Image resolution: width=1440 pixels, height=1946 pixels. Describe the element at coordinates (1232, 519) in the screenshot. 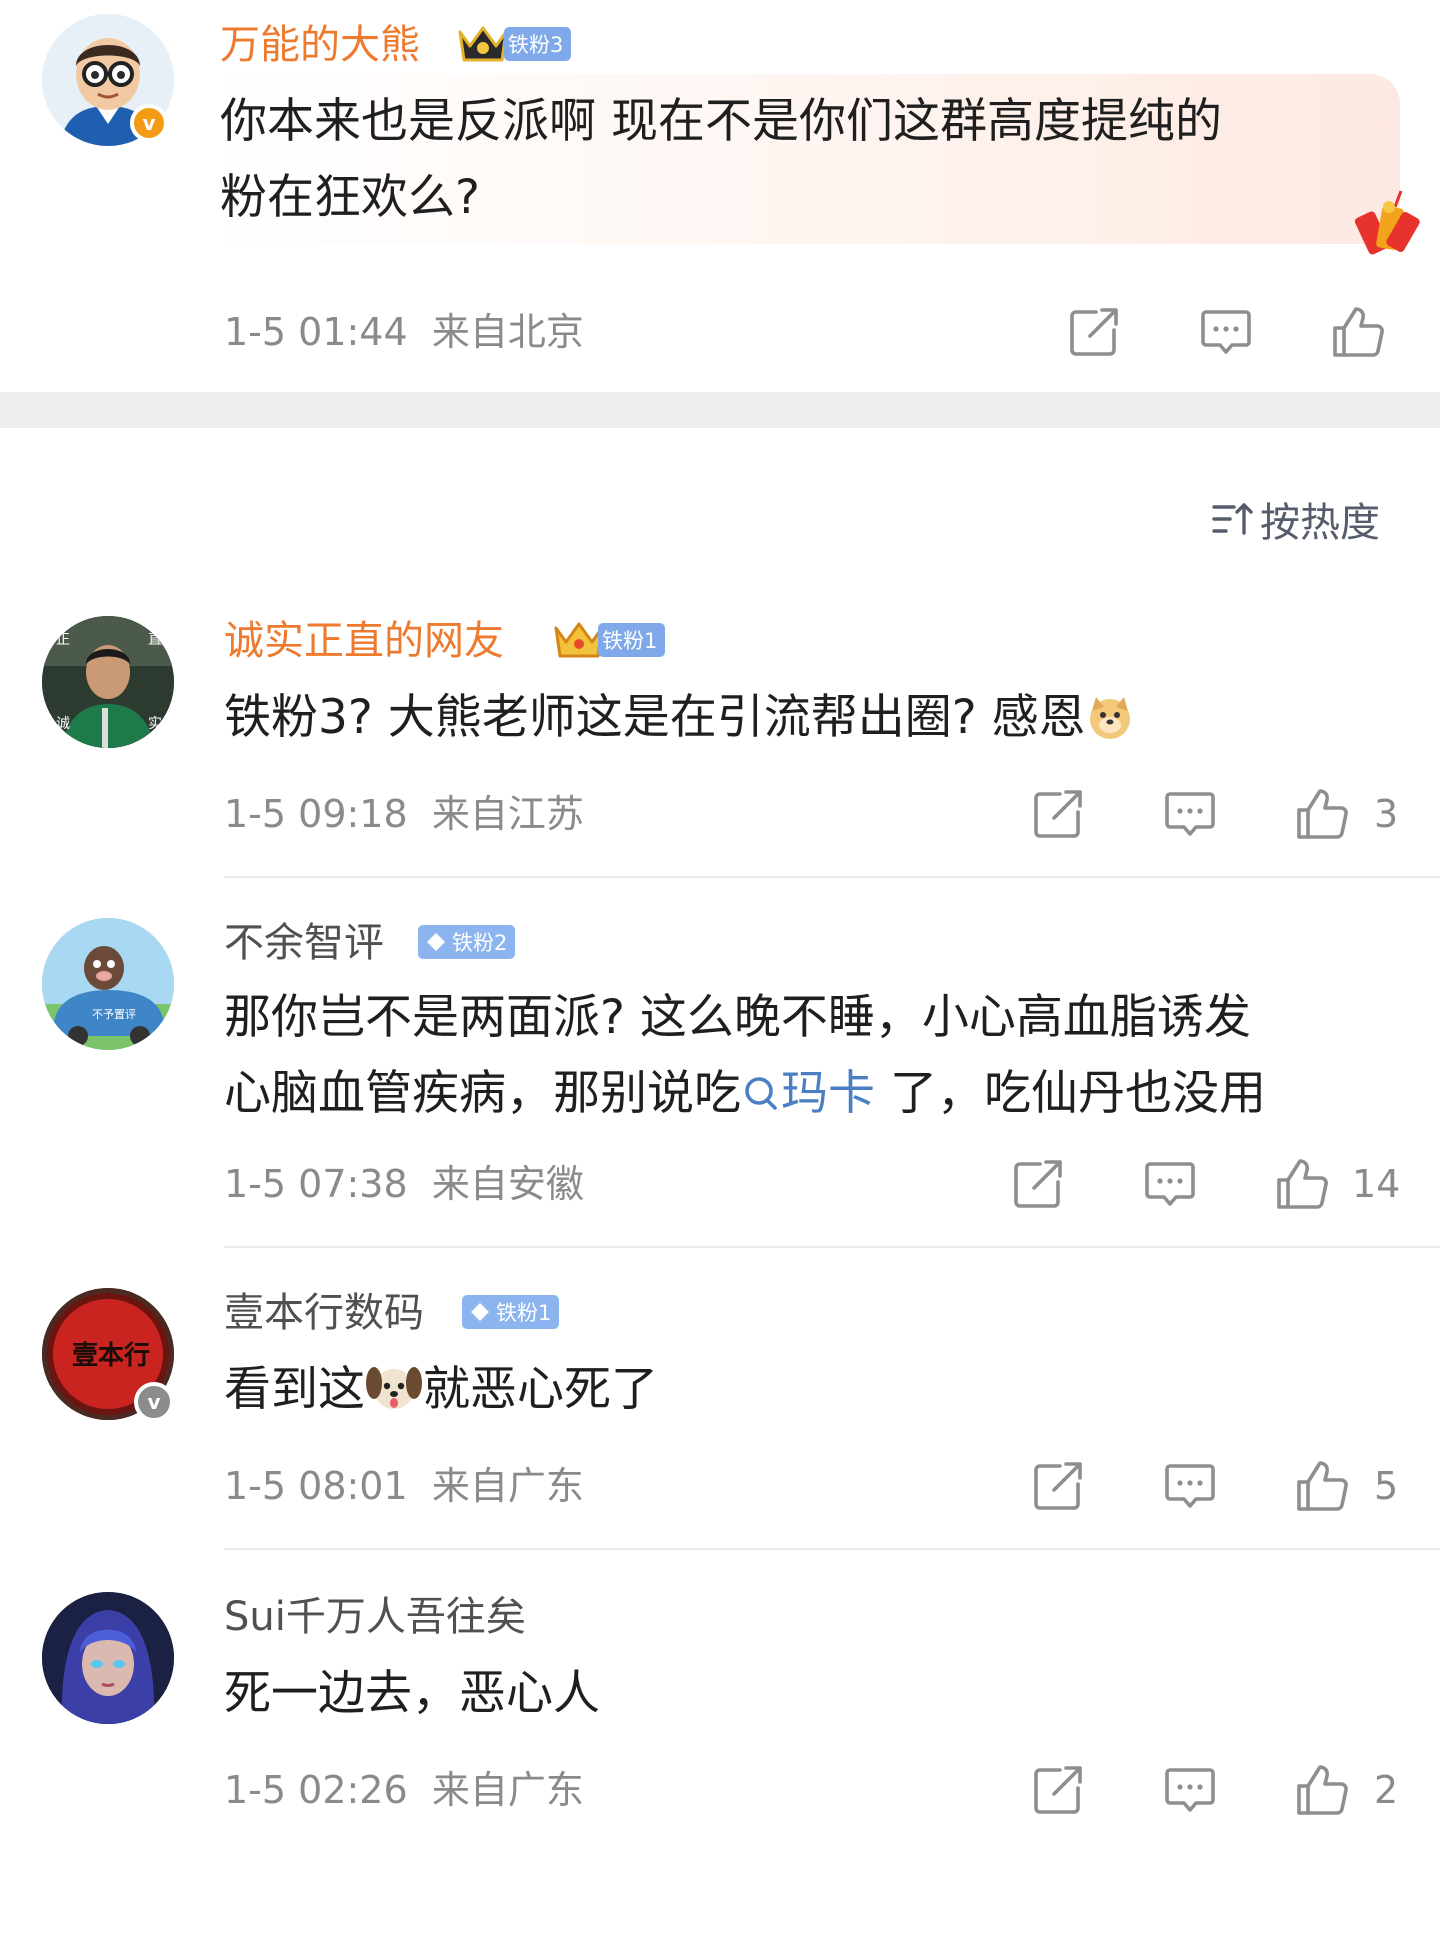

I see `sort-icon` at that location.